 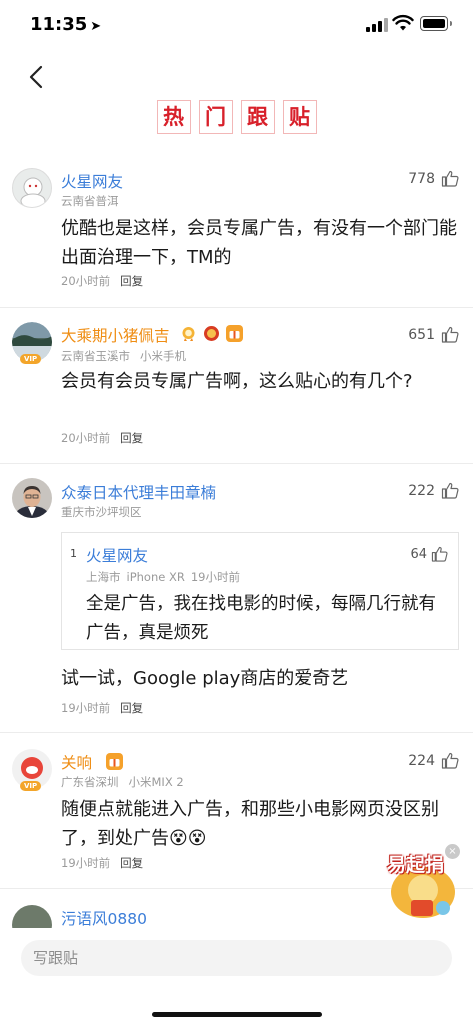 I want to click on portrait-avatar-icon, so click(x=32, y=498).